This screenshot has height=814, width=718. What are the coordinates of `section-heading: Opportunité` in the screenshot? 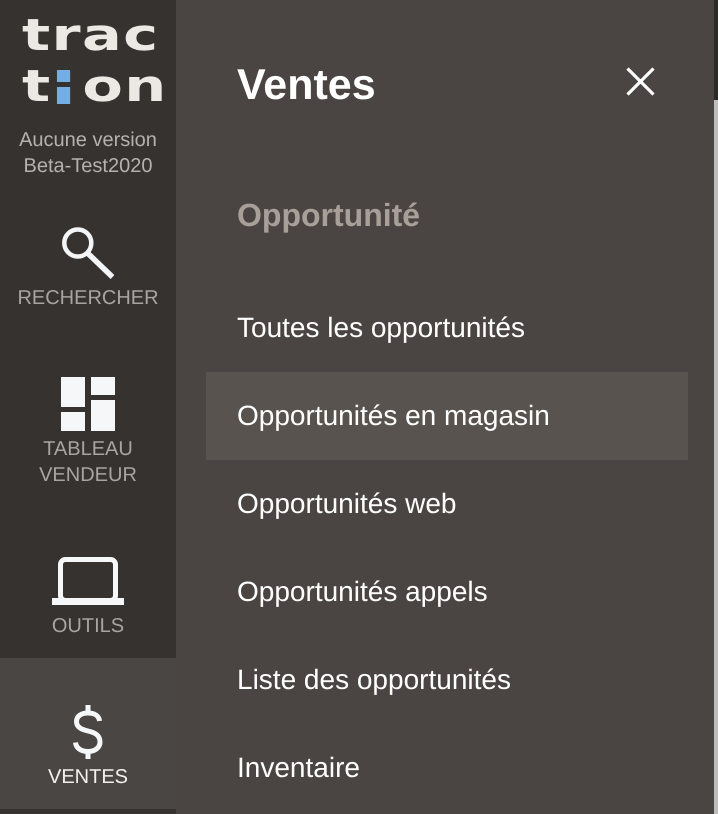 It's located at (328, 215).